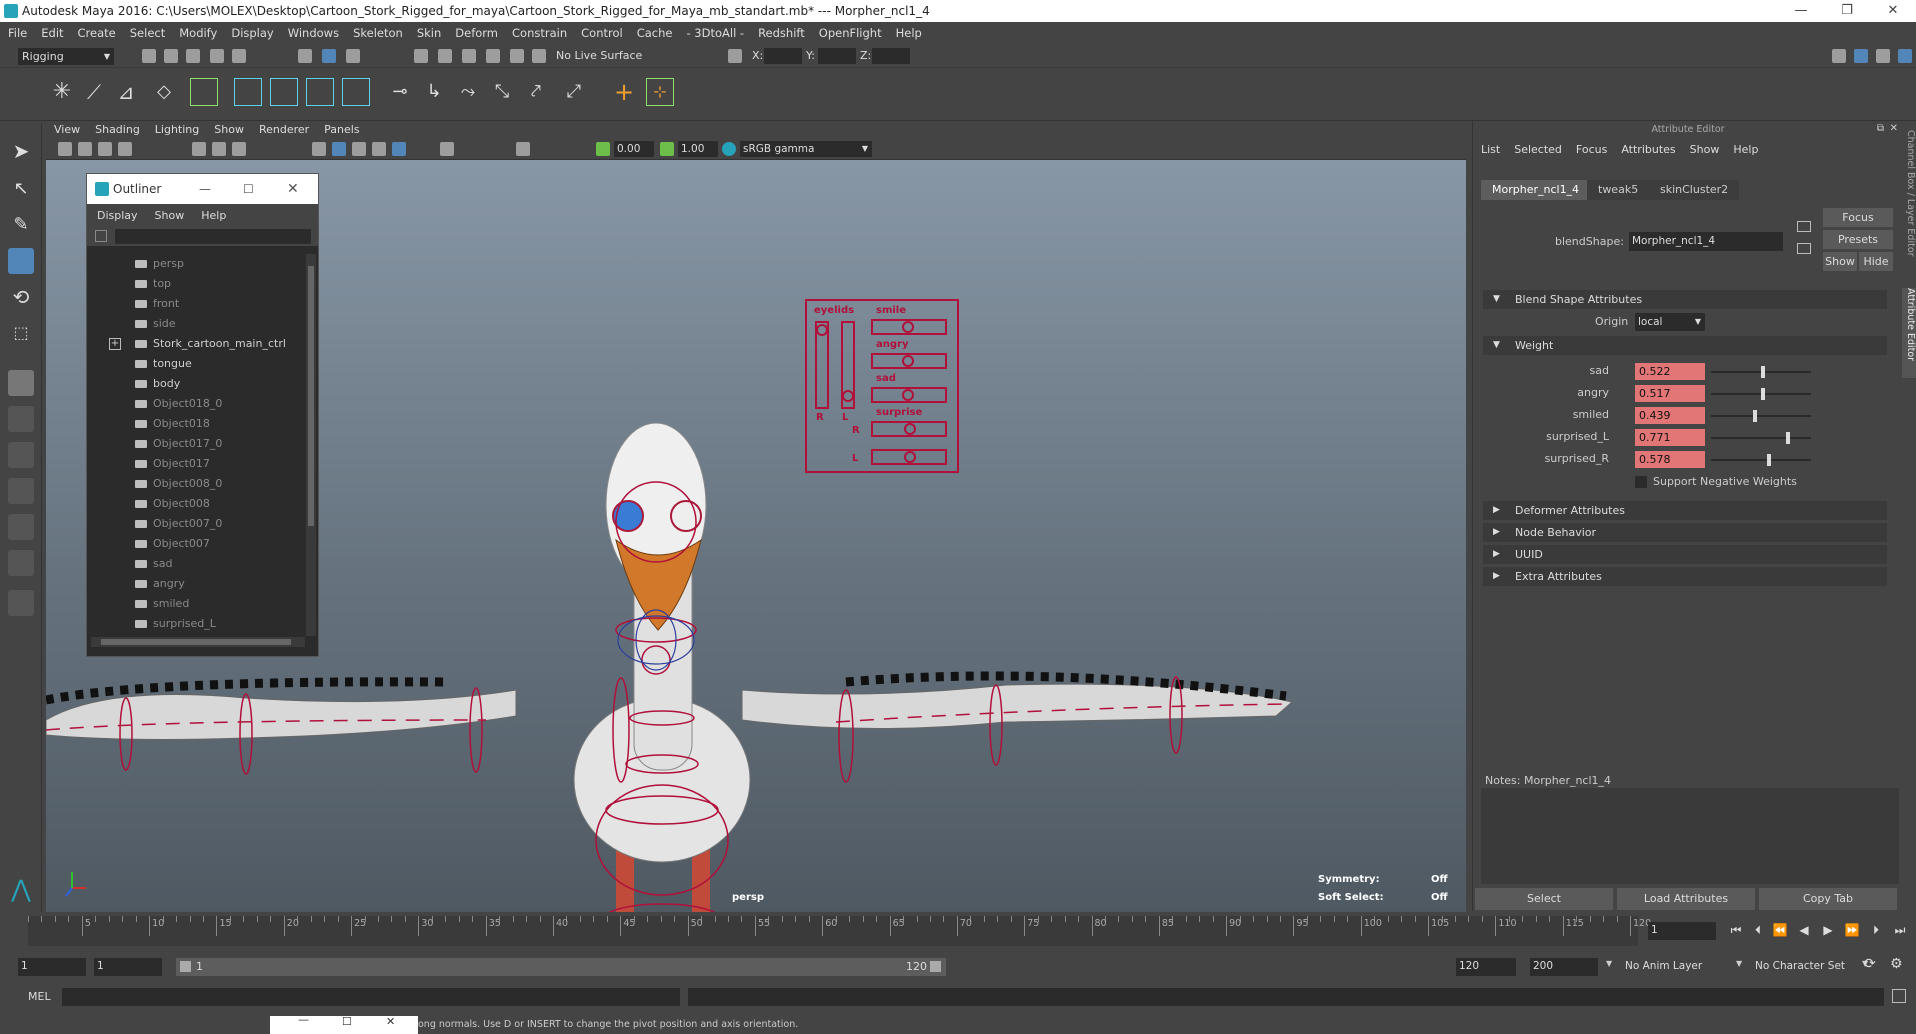 The image size is (1916, 1034). I want to click on section-node-behavior: ▶ Node Behavior, so click(1685, 532).